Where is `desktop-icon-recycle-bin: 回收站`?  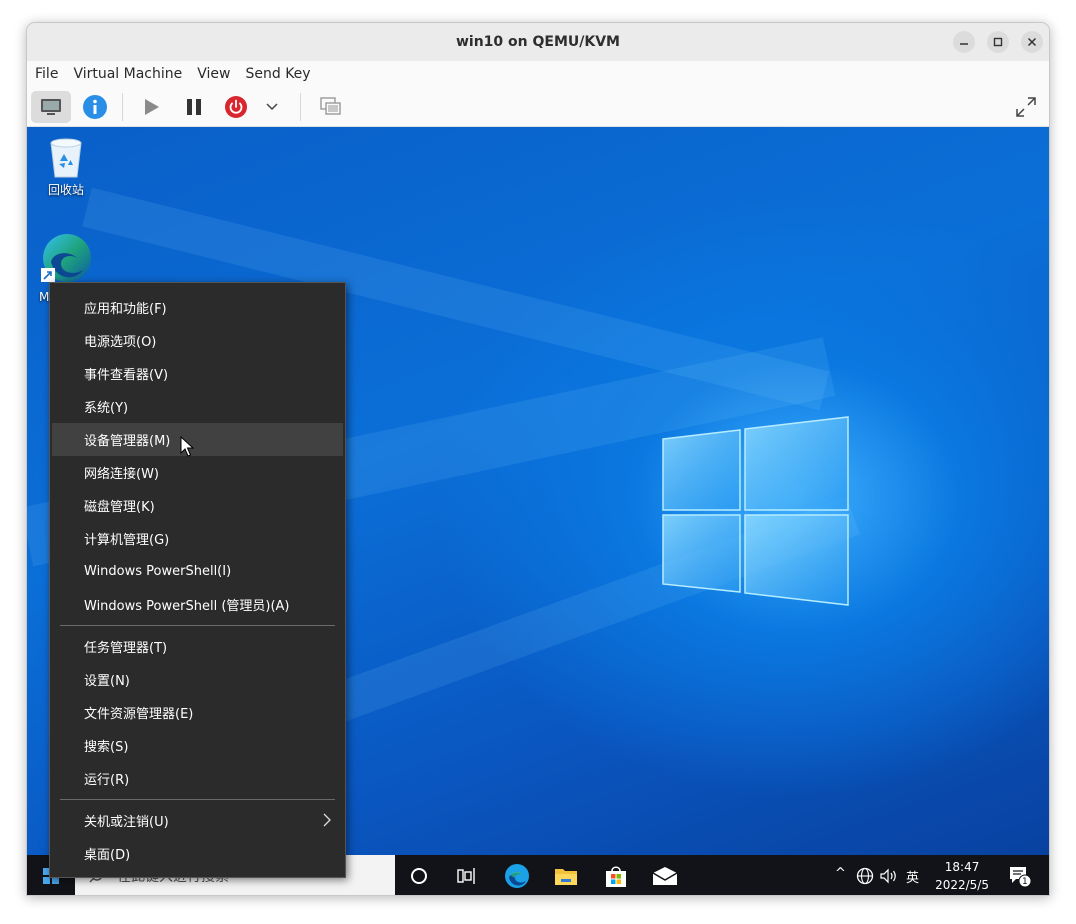 desktop-icon-recycle-bin: 回收站 is located at coordinates (66, 166).